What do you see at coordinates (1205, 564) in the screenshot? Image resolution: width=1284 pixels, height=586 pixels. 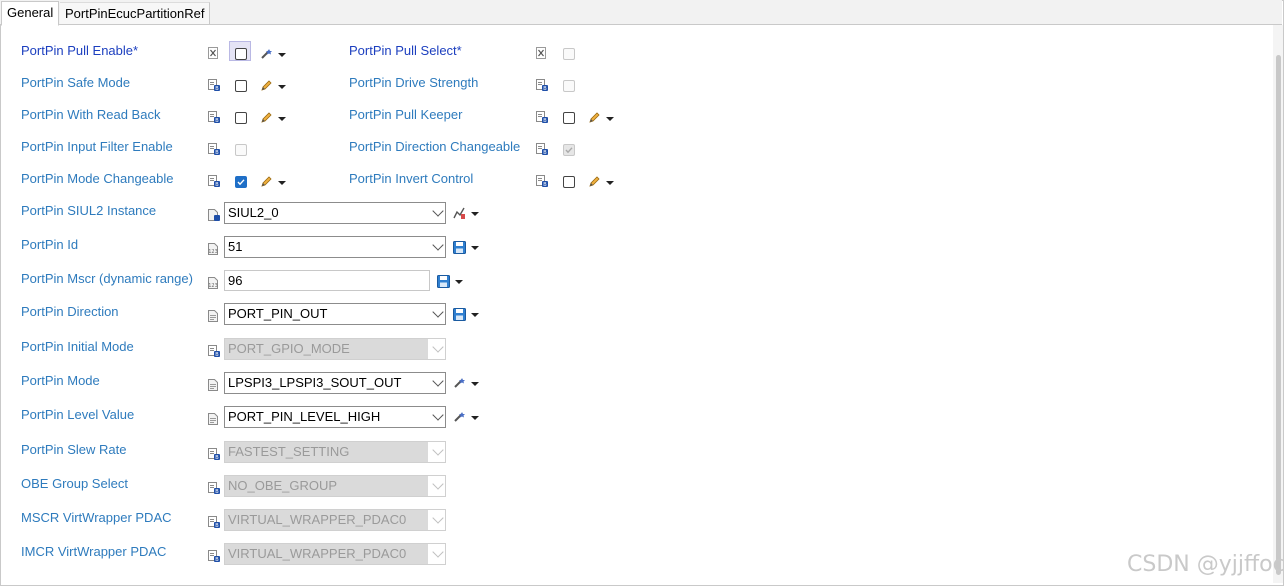 I see `watermark-text: CSDN @yjjffoc` at bounding box center [1205, 564].